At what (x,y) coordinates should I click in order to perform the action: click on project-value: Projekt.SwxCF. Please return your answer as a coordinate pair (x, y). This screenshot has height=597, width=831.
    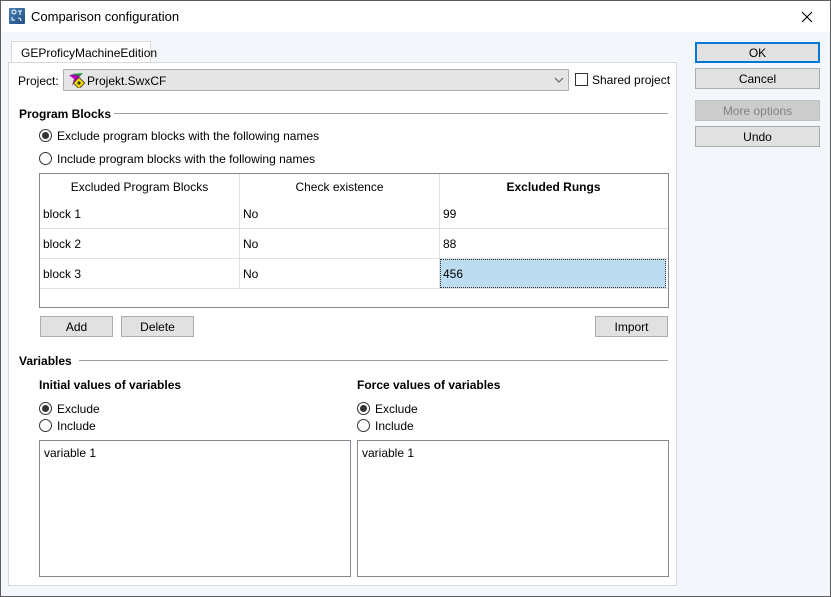
    Looking at the image, I should click on (127, 81).